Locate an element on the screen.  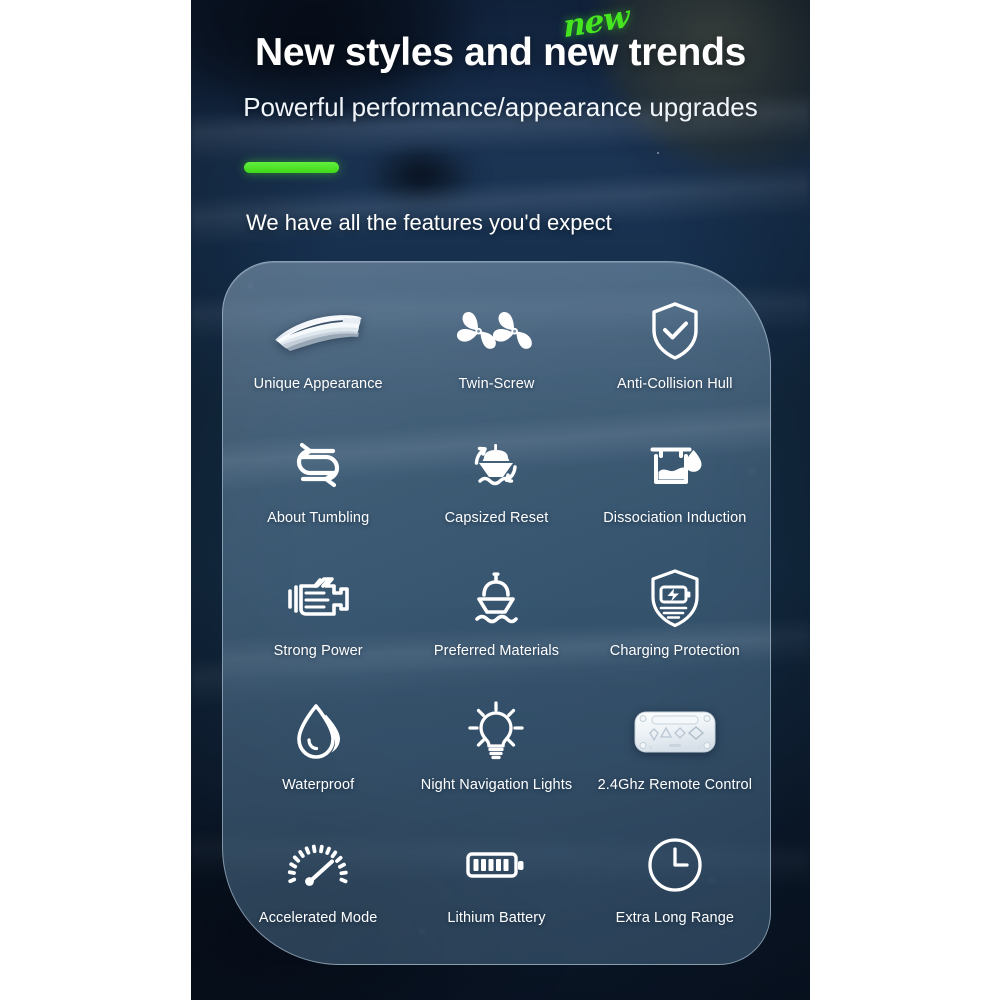
feature-item-anti-collision-hull: Anti-Collision Hull is located at coordinates (675, 353).